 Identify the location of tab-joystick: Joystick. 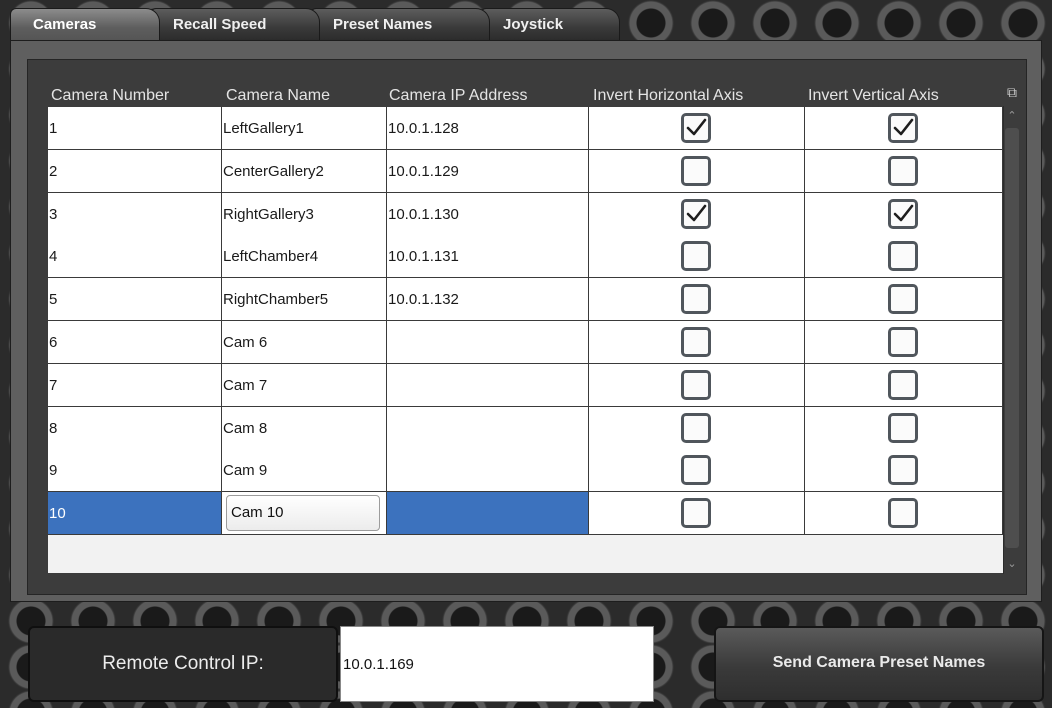
(550, 24).